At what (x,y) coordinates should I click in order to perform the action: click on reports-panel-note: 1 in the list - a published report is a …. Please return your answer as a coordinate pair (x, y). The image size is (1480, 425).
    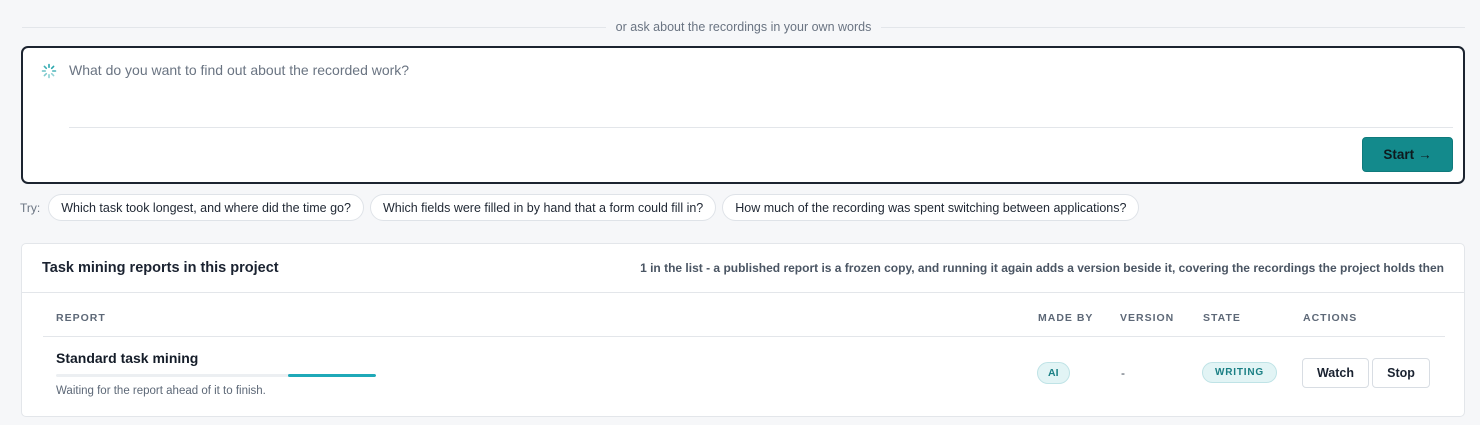
    Looking at the image, I should click on (1042, 268).